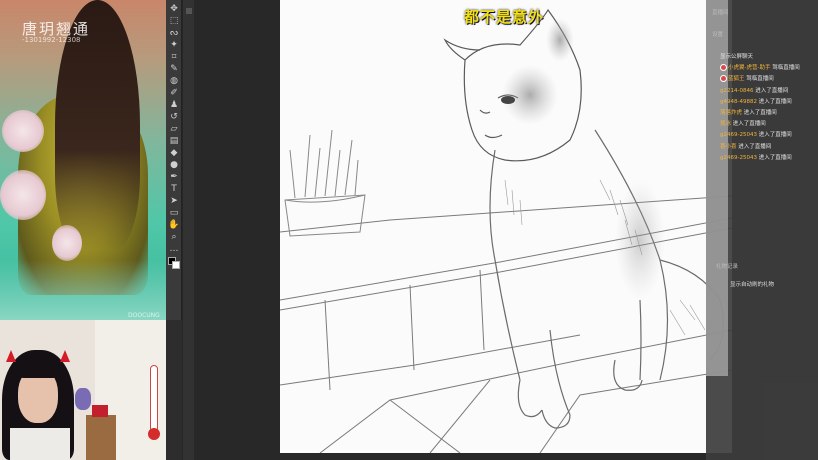 The height and width of the screenshot is (460, 818). Describe the element at coordinates (174, 21) in the screenshot. I see `marquee-icon: ⬚` at that location.